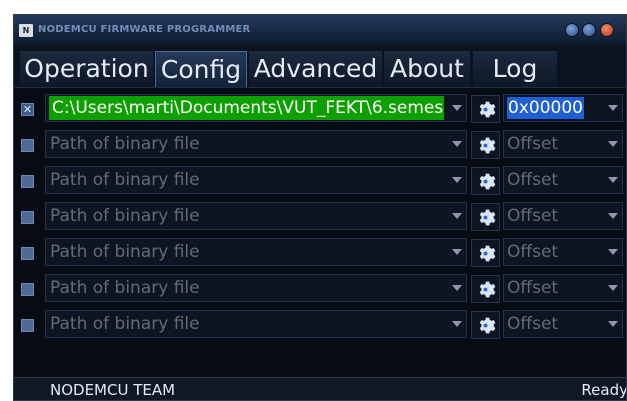 Image resolution: width=627 pixels, height=401 pixels. I want to click on offset-combobox: 0x00000, so click(563, 108).